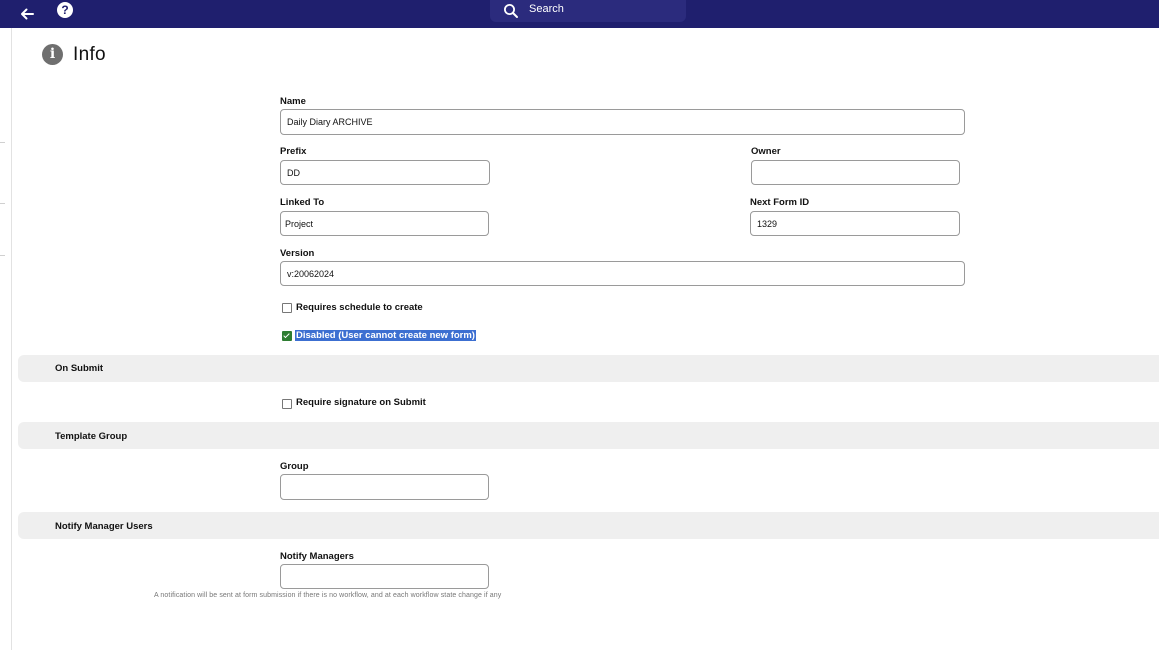 This screenshot has width=1159, height=650. Describe the element at coordinates (384, 223) in the screenshot. I see `linked-to-input` at that location.